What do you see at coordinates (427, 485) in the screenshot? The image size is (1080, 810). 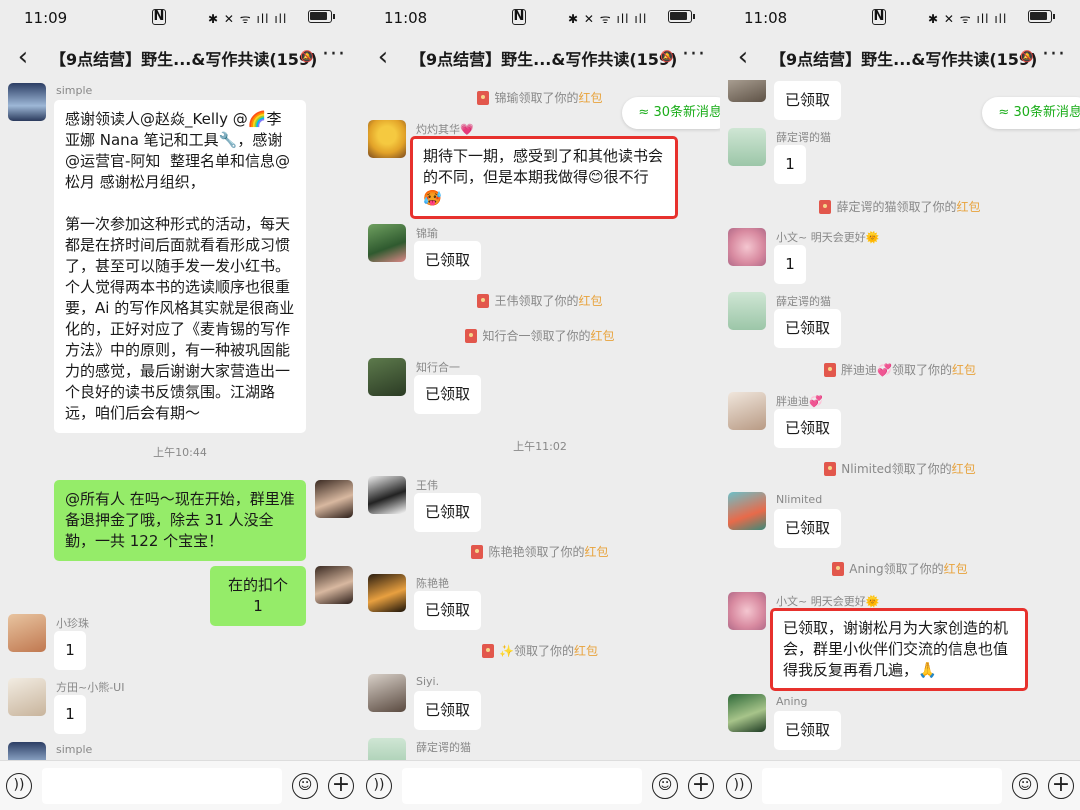 I see `sender-name: 王伟` at bounding box center [427, 485].